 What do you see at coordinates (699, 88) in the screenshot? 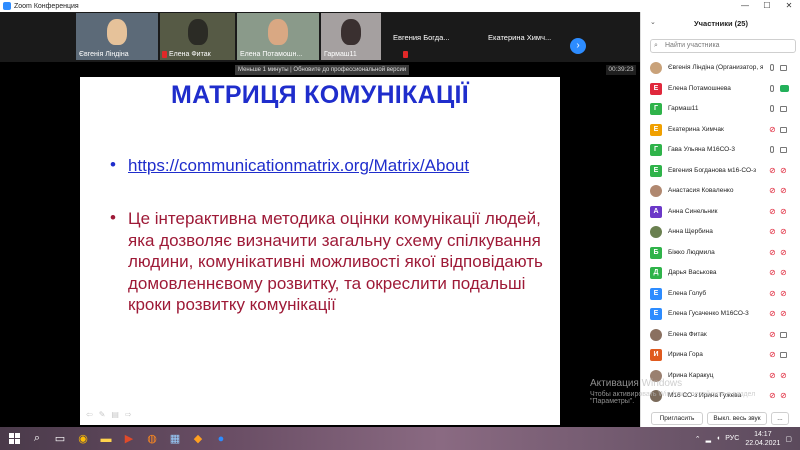
I see `participant-name: Елена Потамошнева` at bounding box center [699, 88].